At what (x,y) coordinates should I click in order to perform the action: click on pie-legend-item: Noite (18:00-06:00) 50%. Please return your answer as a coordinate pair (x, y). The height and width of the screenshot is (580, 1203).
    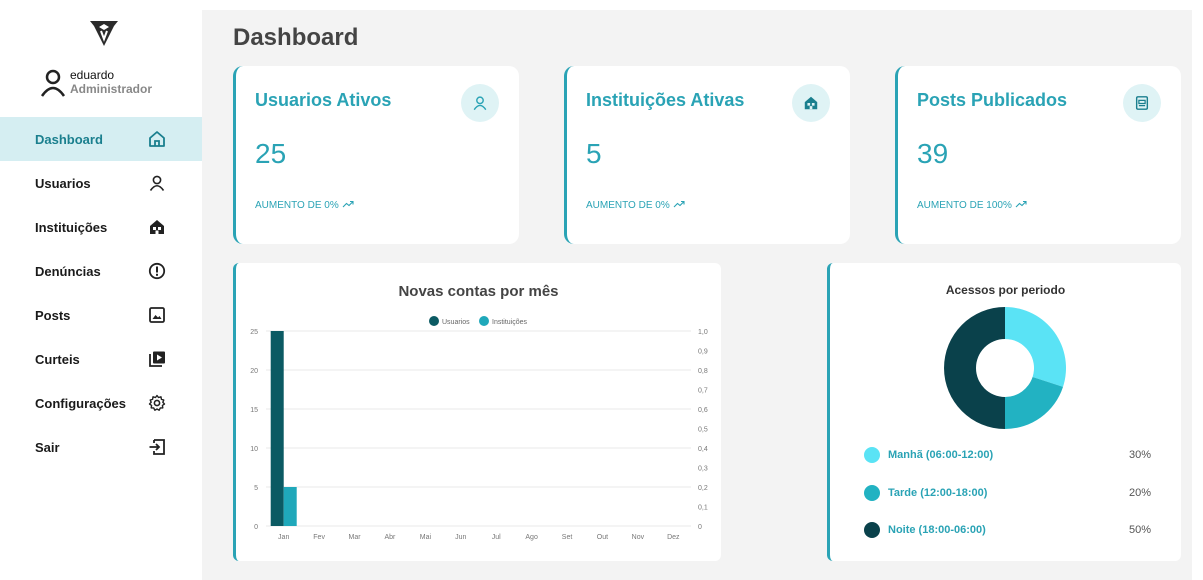
    Looking at the image, I should click on (1007, 530).